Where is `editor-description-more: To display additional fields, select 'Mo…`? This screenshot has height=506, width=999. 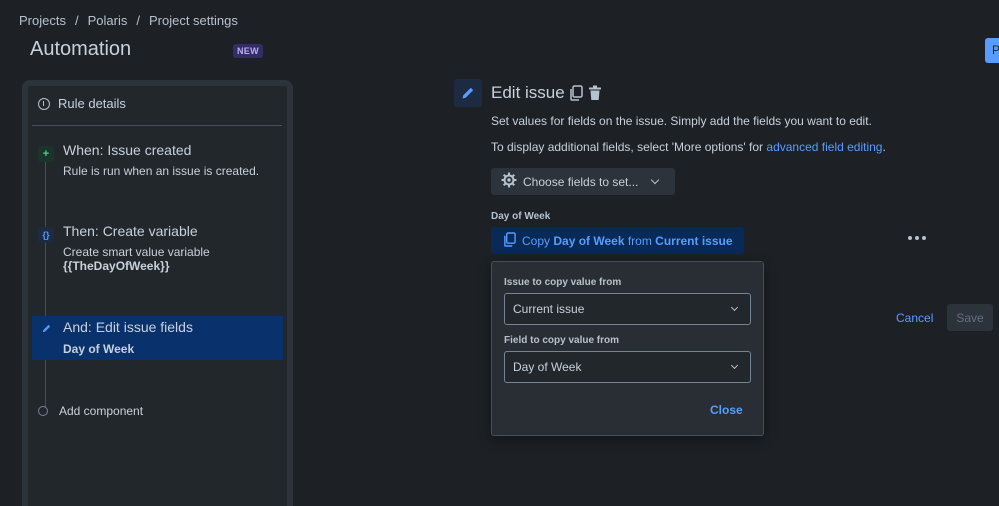
editor-description-more: To display additional fields, select 'Mo… is located at coordinates (688, 147).